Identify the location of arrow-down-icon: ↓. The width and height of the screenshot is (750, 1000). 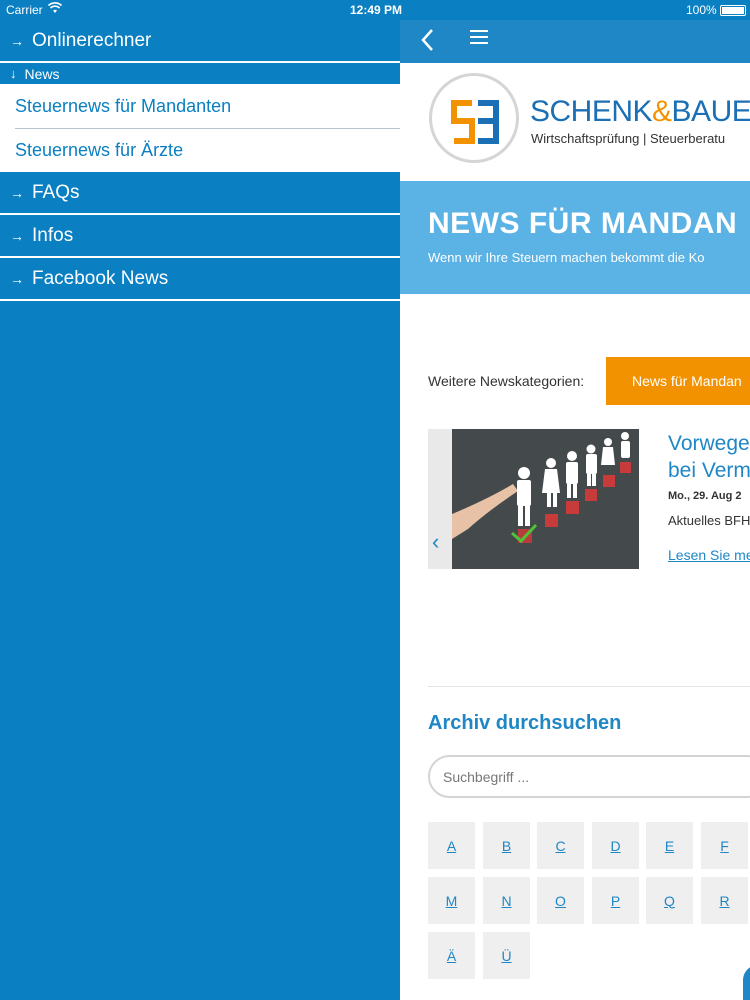
(13, 73).